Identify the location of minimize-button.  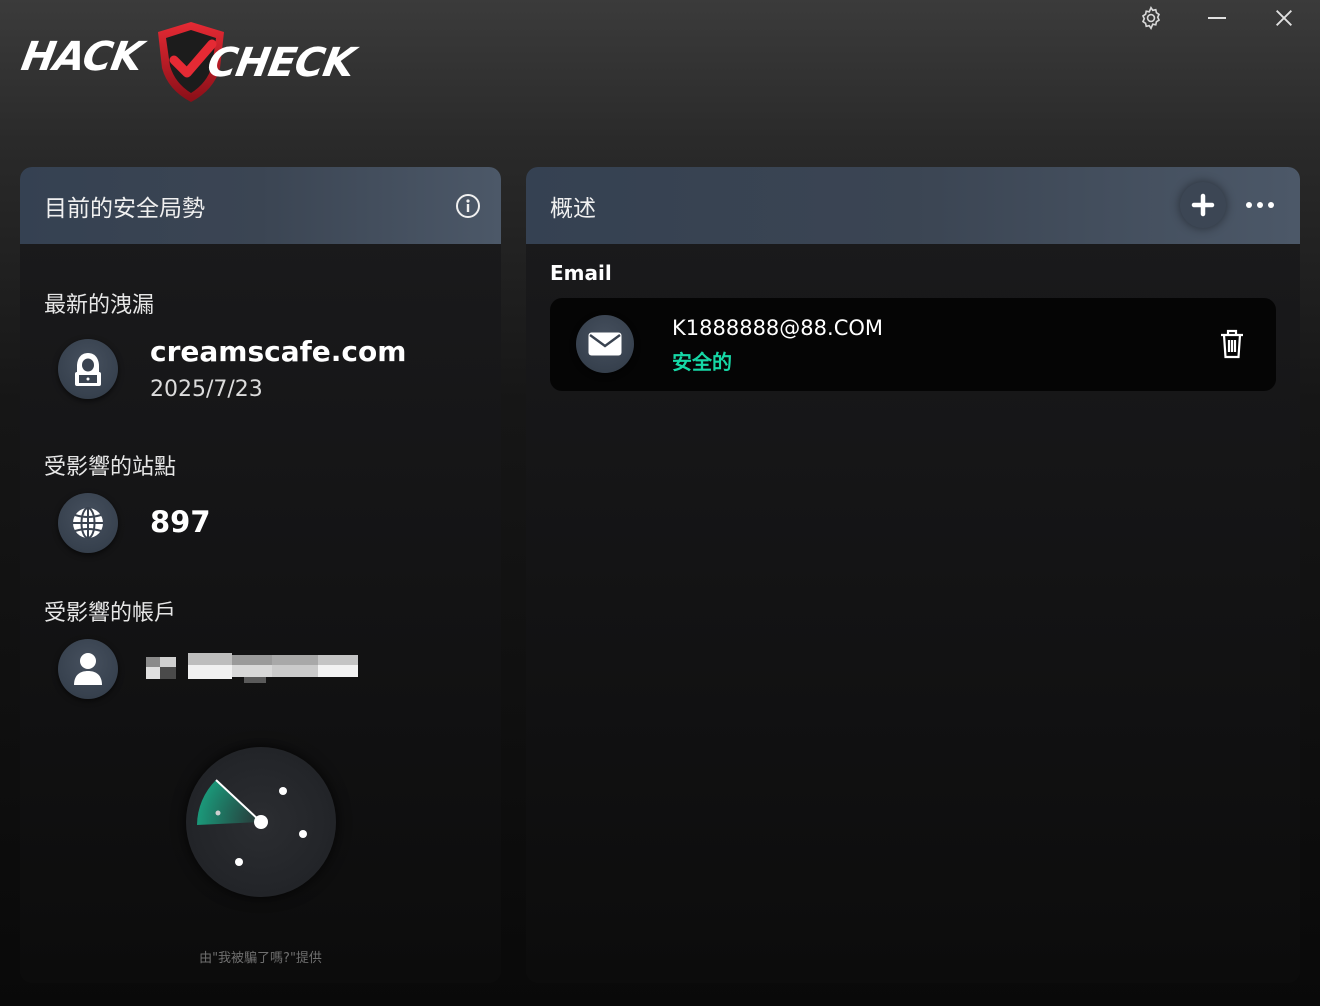
(1217, 18).